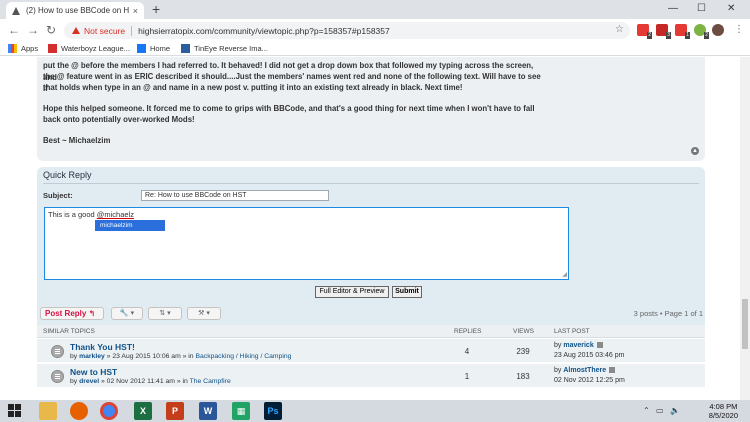 This screenshot has height=422, width=750. What do you see at coordinates (92, 356) in the screenshot?
I see `topic-author-link: markley` at bounding box center [92, 356].